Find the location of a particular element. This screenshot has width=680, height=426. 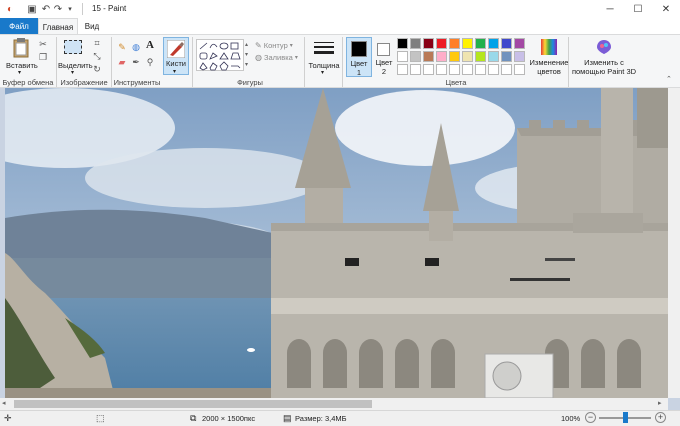

color-picker-icon: ✒ is located at coordinates (136, 62).